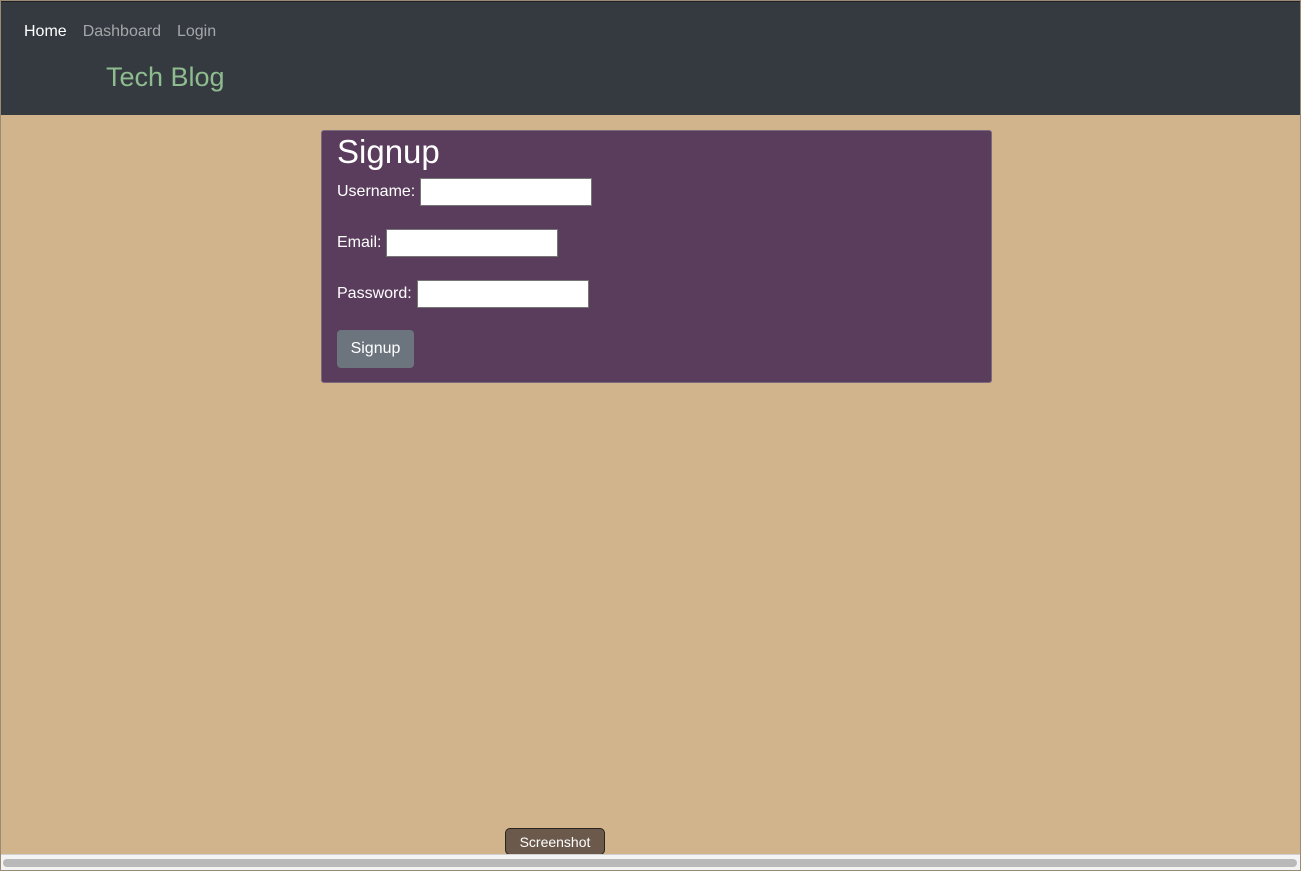 This screenshot has height=871, width=1301. Describe the element at coordinates (506, 192) in the screenshot. I see `username-input` at that location.